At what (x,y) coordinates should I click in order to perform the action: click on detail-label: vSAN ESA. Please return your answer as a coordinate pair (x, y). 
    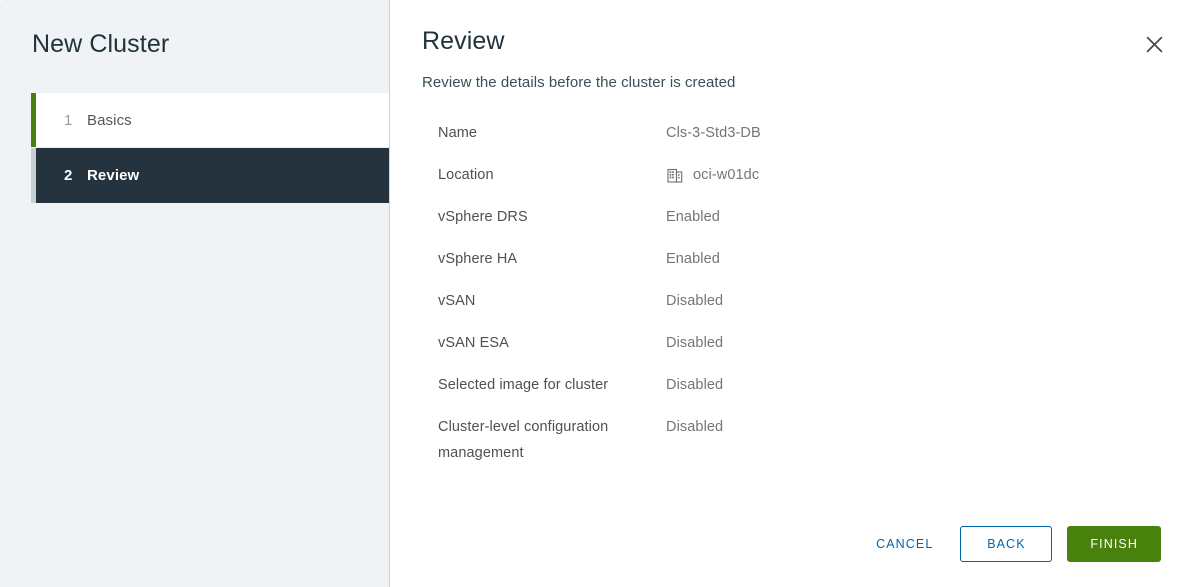
    Looking at the image, I should click on (473, 343).